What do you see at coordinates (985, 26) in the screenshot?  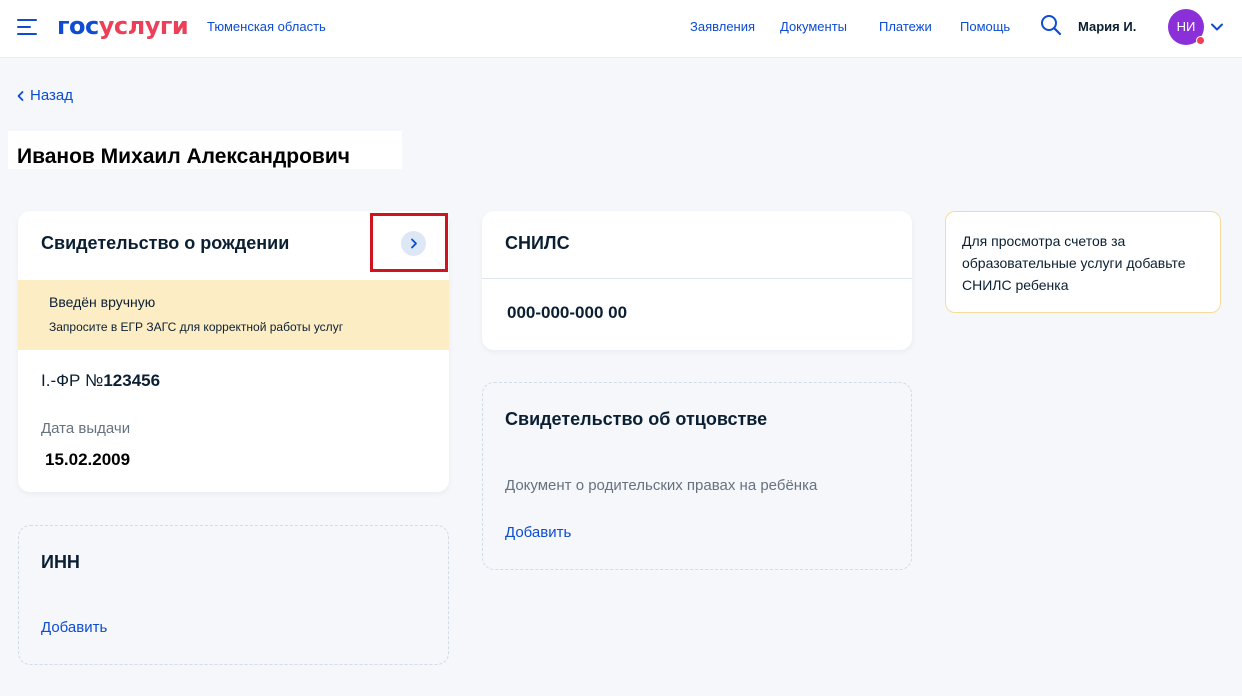 I see `nav-help: Помощь` at bounding box center [985, 26].